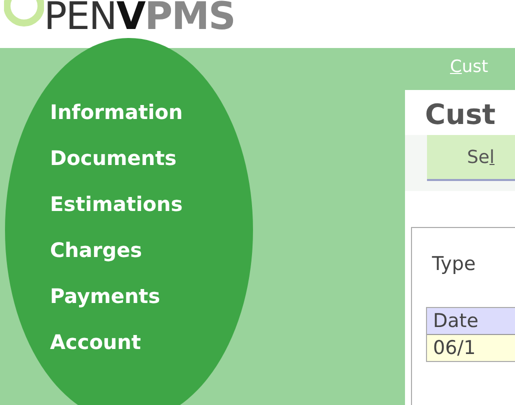  I want to click on select-button: Sel, so click(471, 158).